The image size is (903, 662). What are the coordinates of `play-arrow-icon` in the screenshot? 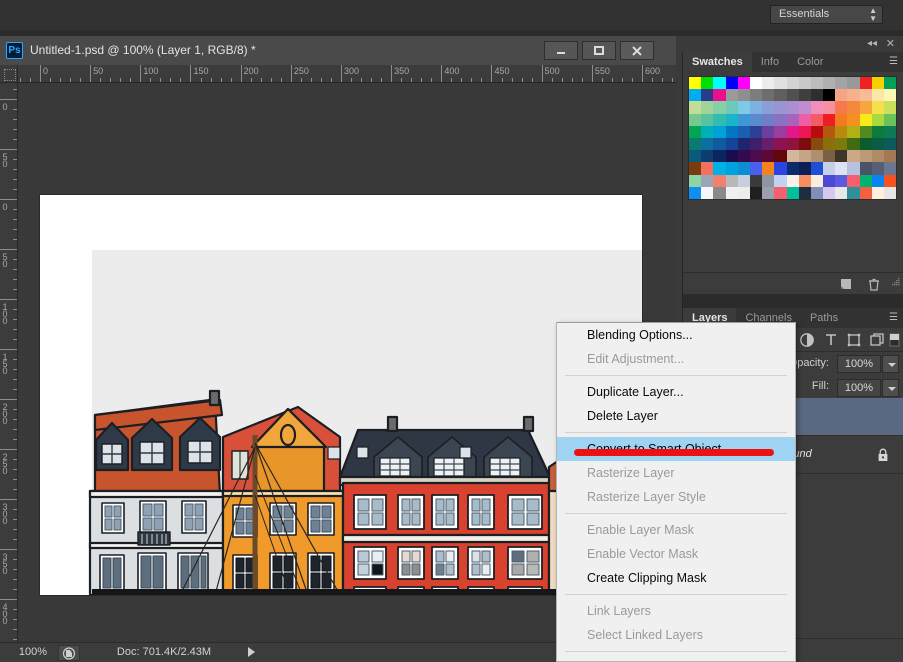 It's located at (251, 652).